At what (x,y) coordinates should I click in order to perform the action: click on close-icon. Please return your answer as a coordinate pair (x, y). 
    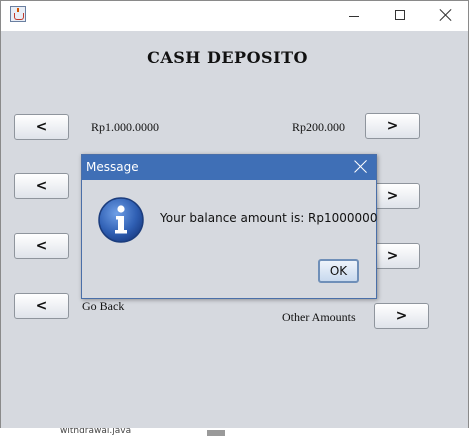
    Looking at the image, I should click on (446, 15).